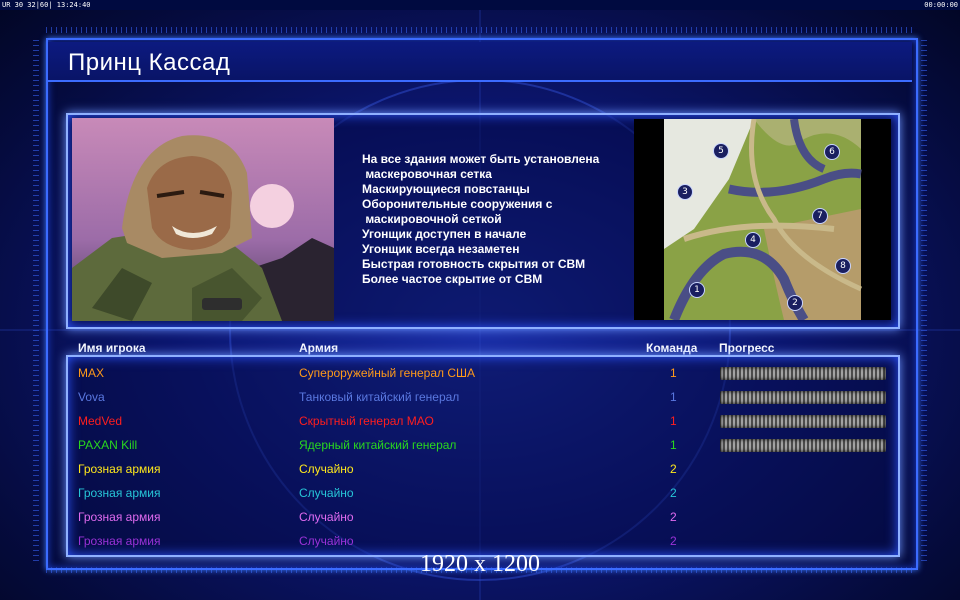 The width and height of the screenshot is (960, 600). What do you see at coordinates (441, 249) in the screenshot?
I see `feature-line: Угонщик всегда незаметен` at bounding box center [441, 249].